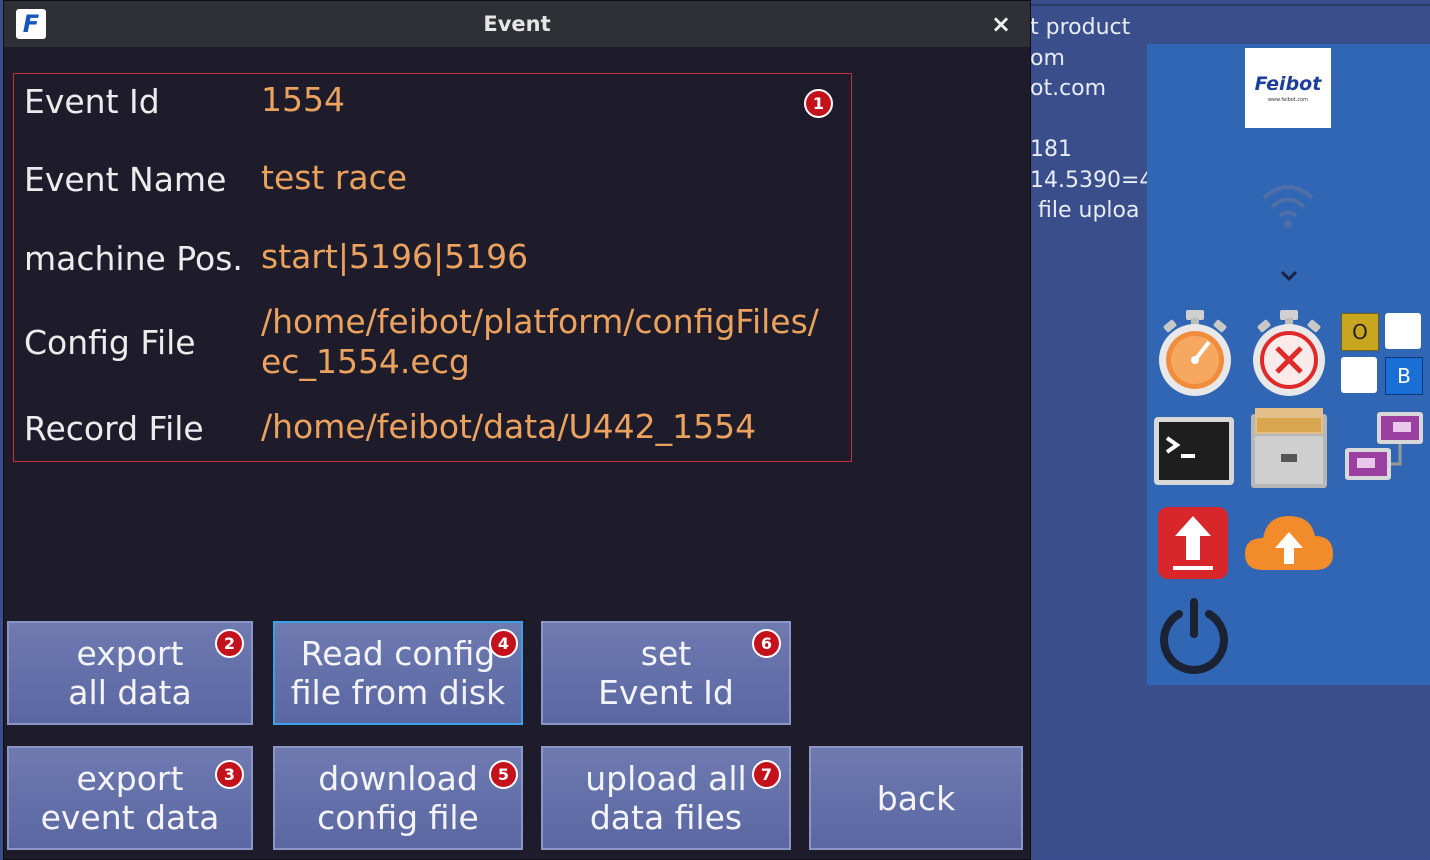 Image resolution: width=1430 pixels, height=860 pixels. Describe the element at coordinates (398, 653) in the screenshot. I see `button-label-line: Read config` at that location.